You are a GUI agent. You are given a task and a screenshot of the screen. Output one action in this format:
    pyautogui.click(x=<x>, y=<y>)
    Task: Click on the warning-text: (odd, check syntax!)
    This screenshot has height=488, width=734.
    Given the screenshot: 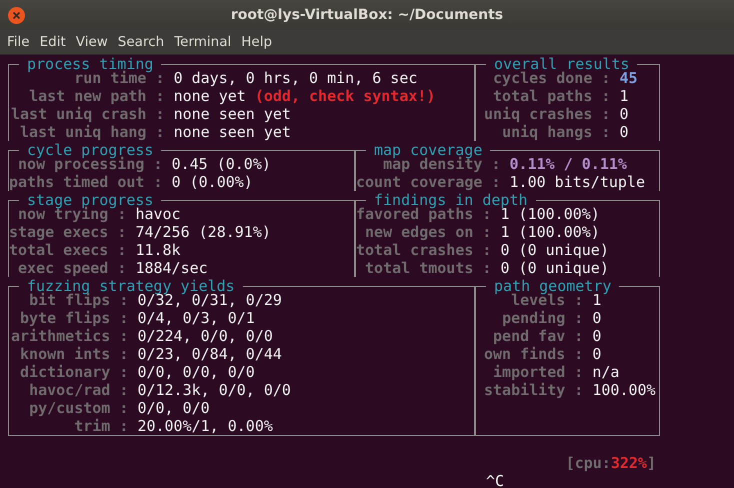 What is the action you would take?
    pyautogui.click(x=345, y=96)
    